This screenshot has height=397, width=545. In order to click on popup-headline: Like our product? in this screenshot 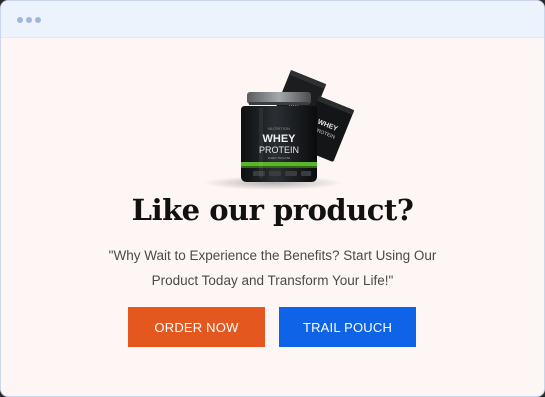, I will do `click(272, 210)`.